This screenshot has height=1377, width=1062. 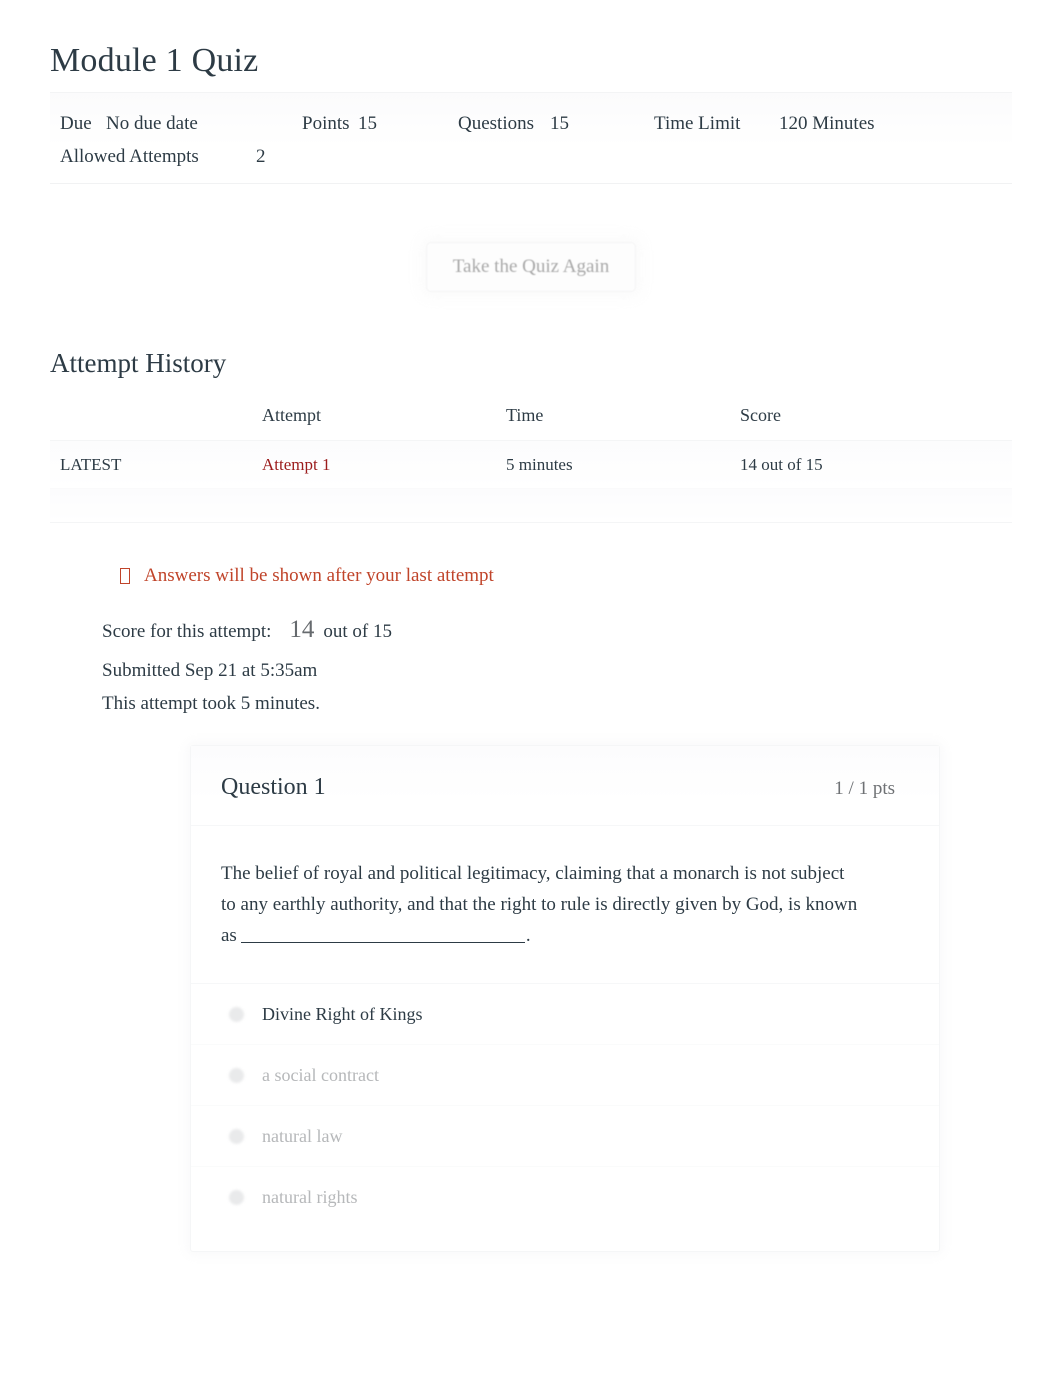 What do you see at coordinates (528, 935) in the screenshot?
I see `question-text-after-blank: .` at bounding box center [528, 935].